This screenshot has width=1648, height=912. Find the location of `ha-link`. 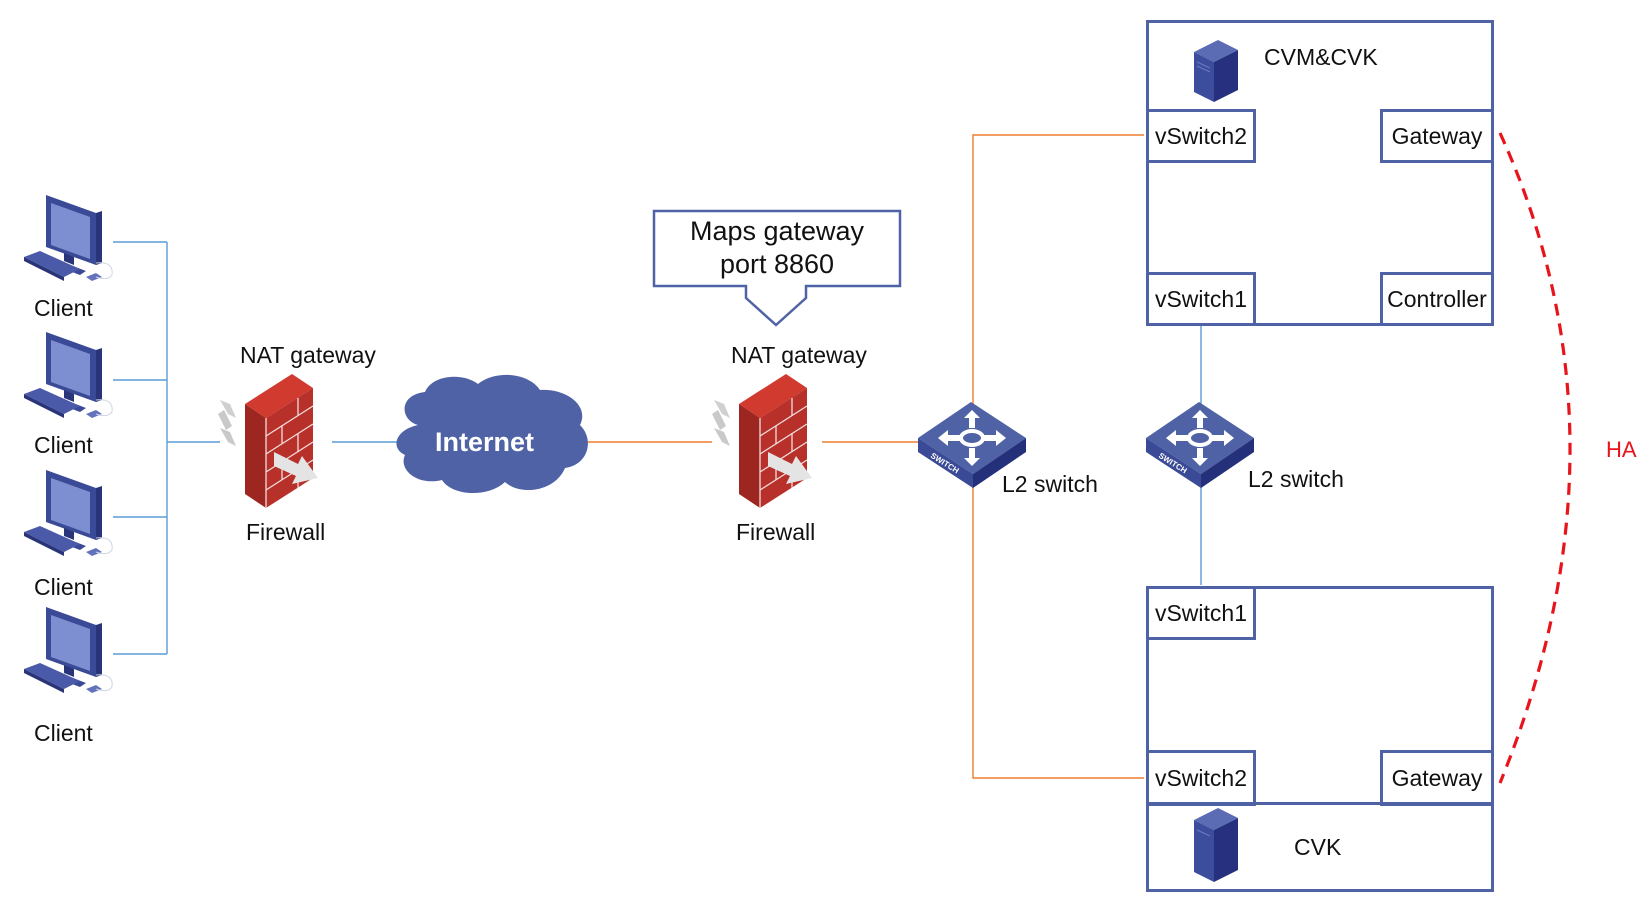

ha-link is located at coordinates (1535, 458).